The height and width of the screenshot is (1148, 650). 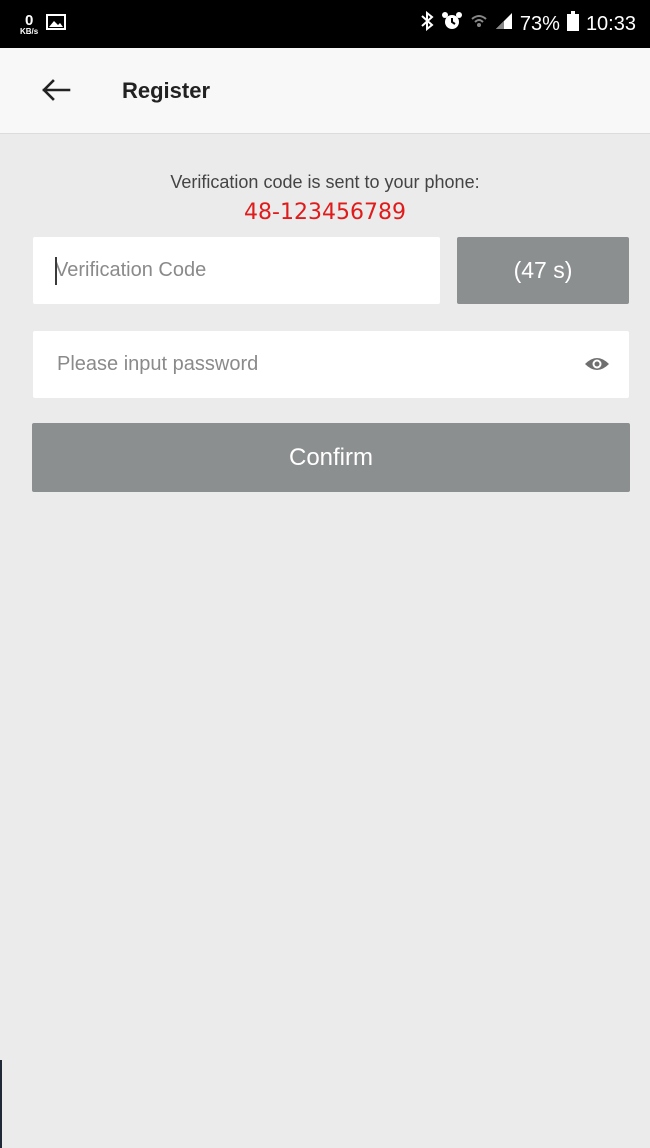 I want to click on arrow-left-icon, so click(x=56, y=92).